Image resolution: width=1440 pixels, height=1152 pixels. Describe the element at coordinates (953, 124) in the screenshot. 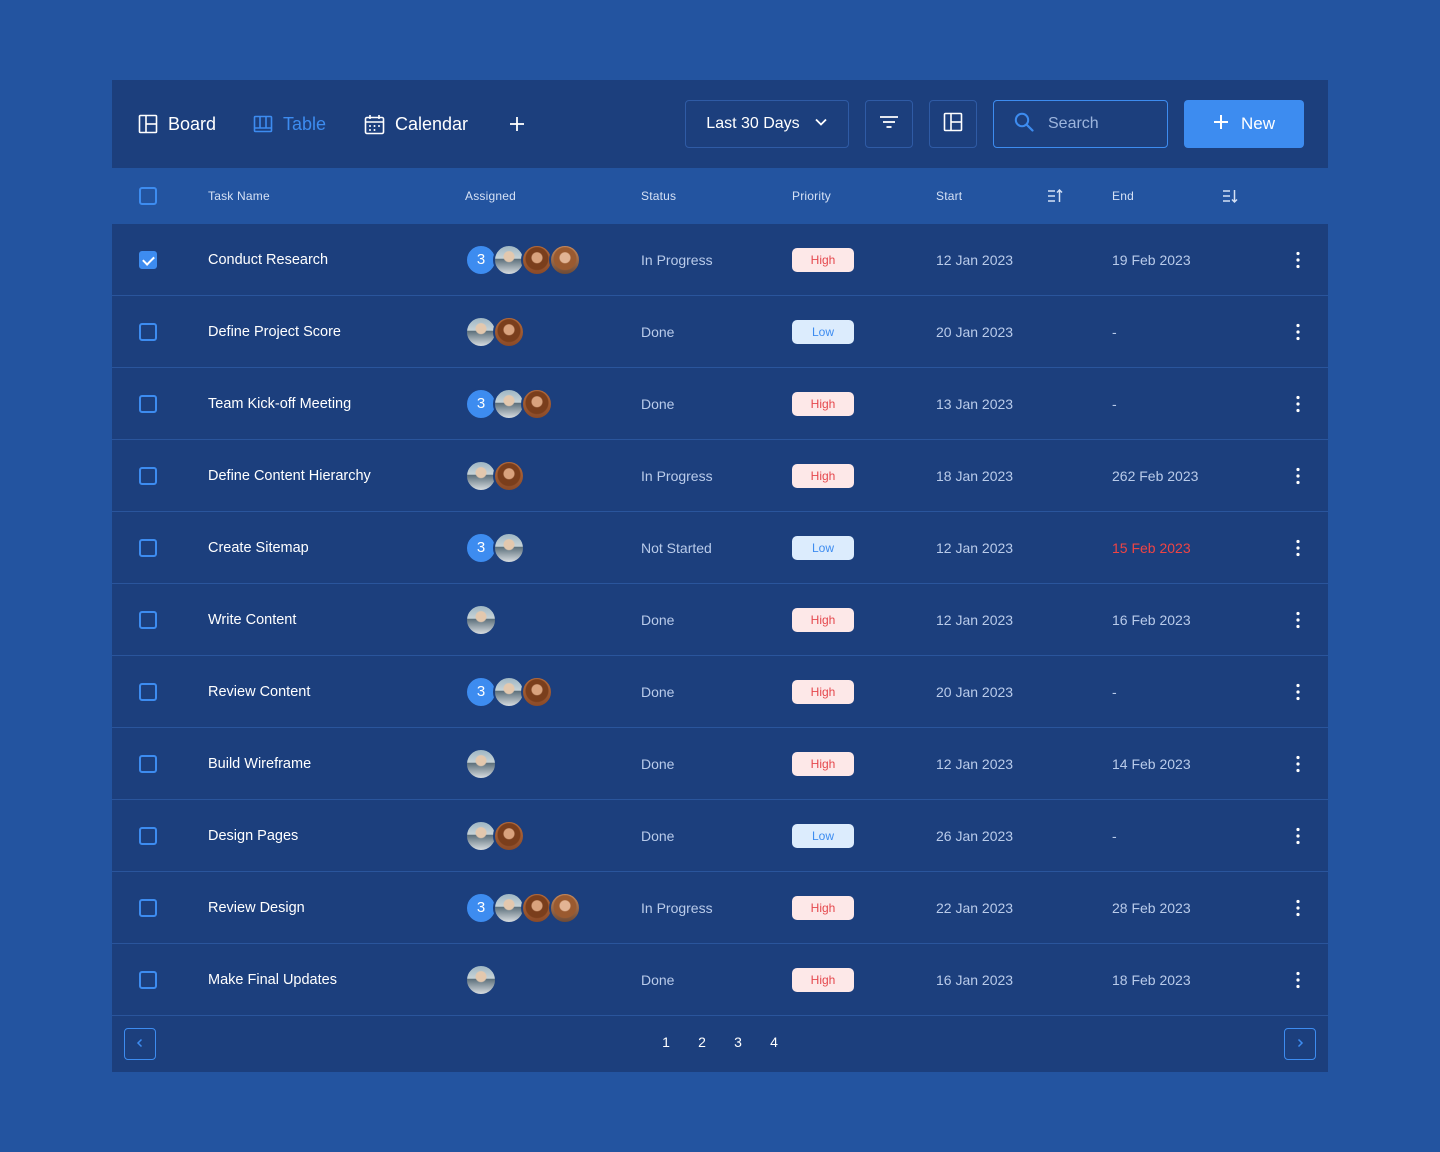

I see `layout-button` at that location.